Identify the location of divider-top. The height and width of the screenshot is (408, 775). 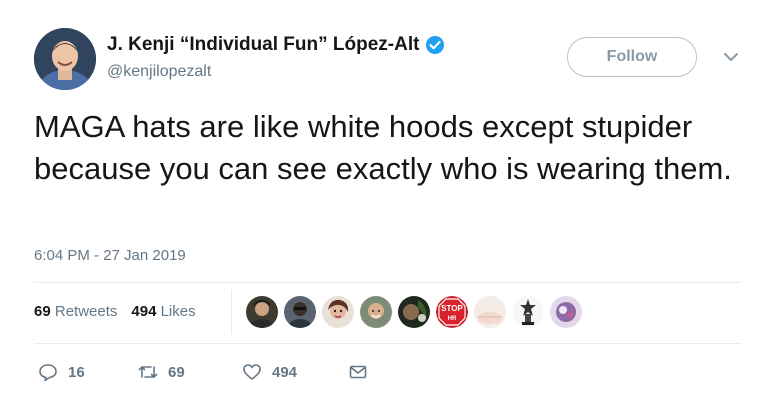
(387, 282).